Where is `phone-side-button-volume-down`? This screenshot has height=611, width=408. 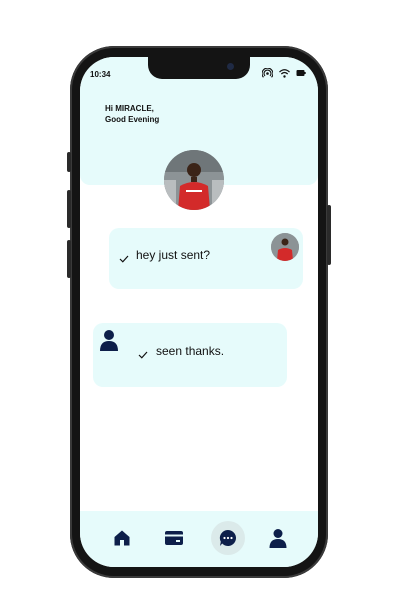 phone-side-button-volume-down is located at coordinates (69, 259).